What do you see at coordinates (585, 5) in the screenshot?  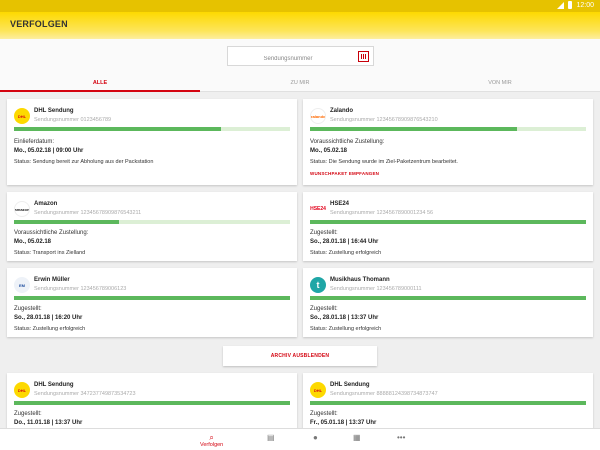 I see `clock: 12:00` at bounding box center [585, 5].